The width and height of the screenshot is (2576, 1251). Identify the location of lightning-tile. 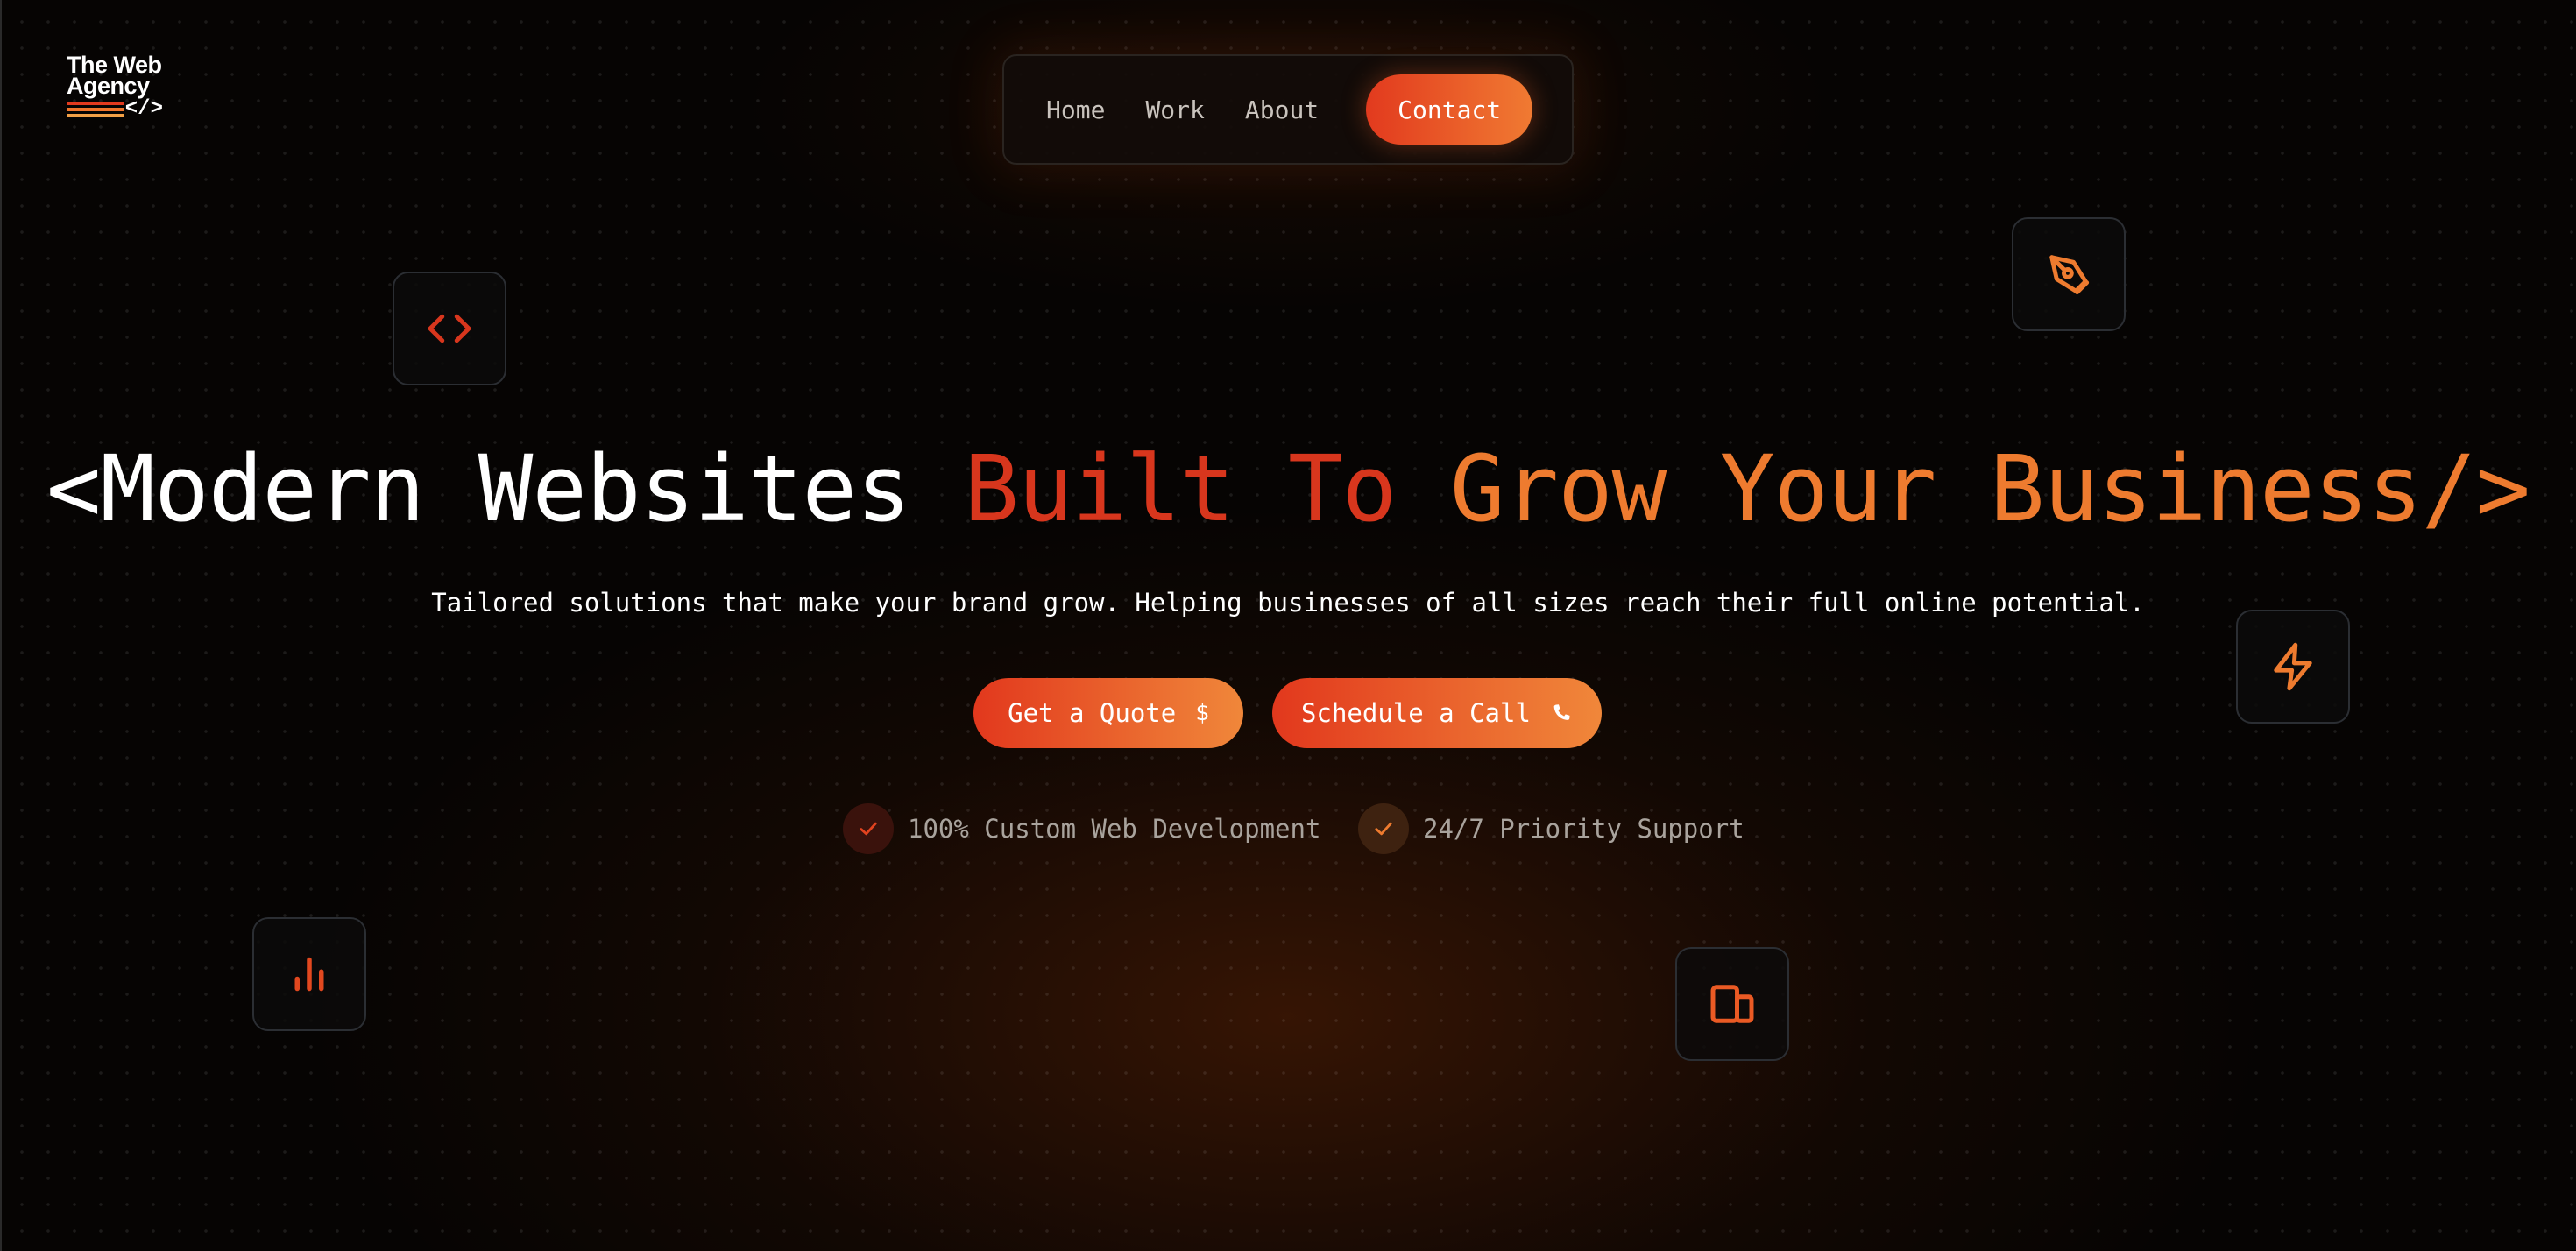
(2293, 667).